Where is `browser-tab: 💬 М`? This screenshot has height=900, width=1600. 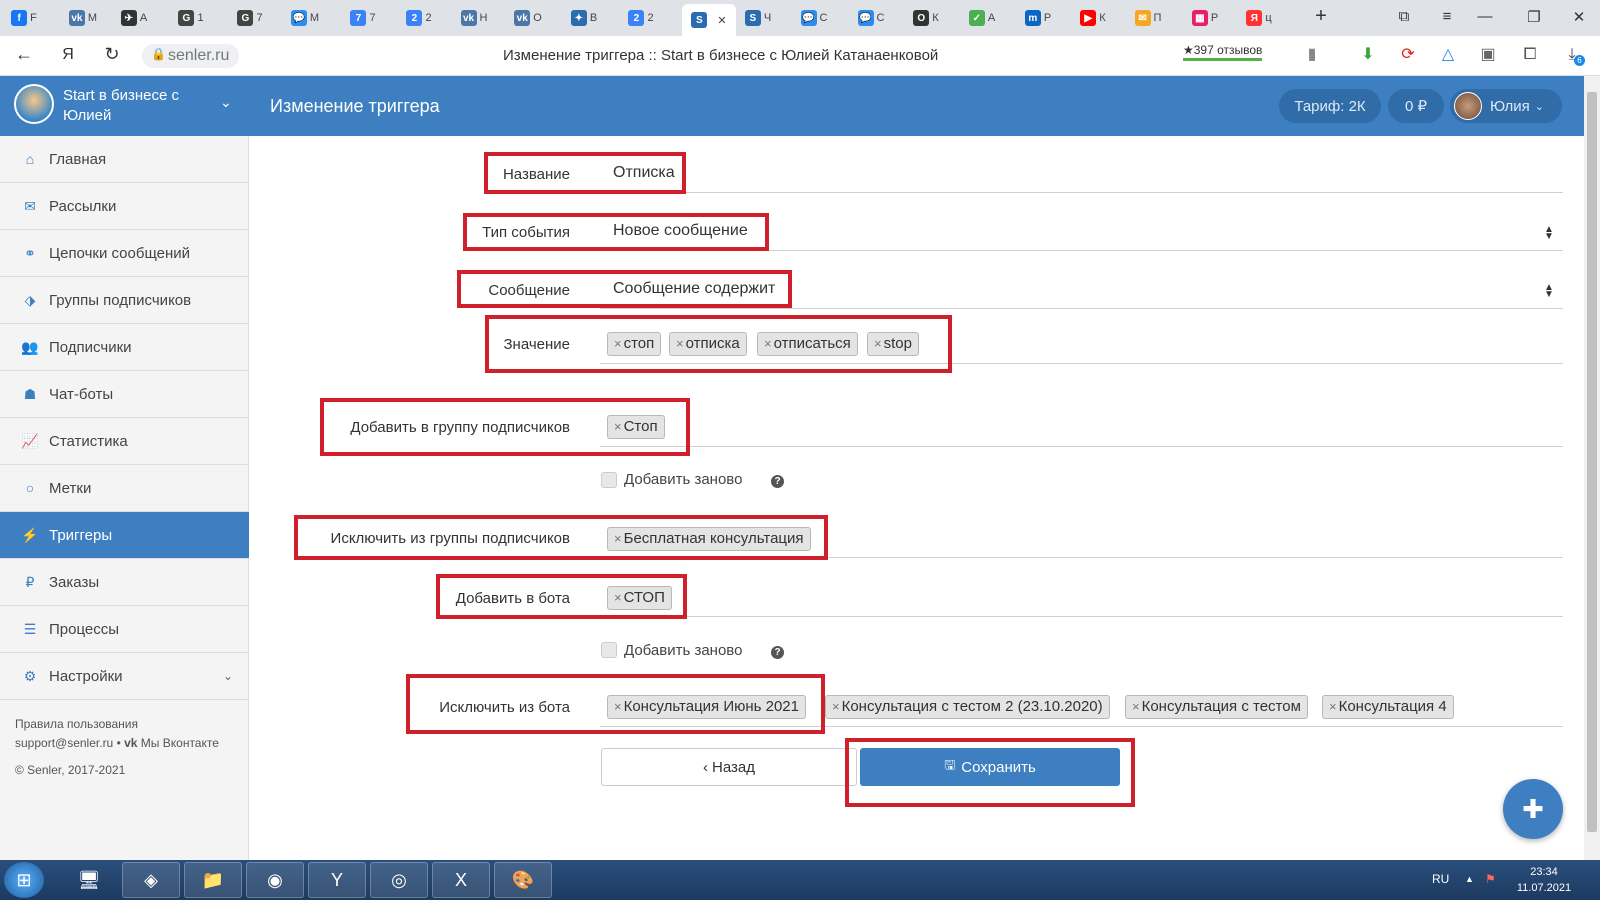
browser-tab: 💬 М is located at coordinates (305, 18).